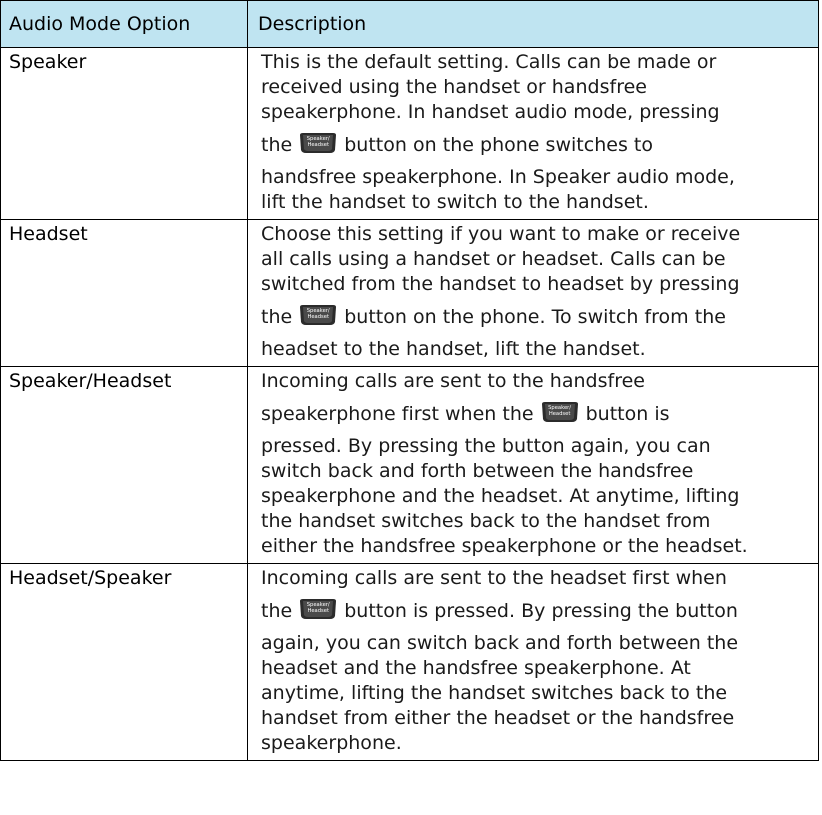 The image size is (822, 815). I want to click on description-line: received using the handset or handsfree, so click(454, 87).